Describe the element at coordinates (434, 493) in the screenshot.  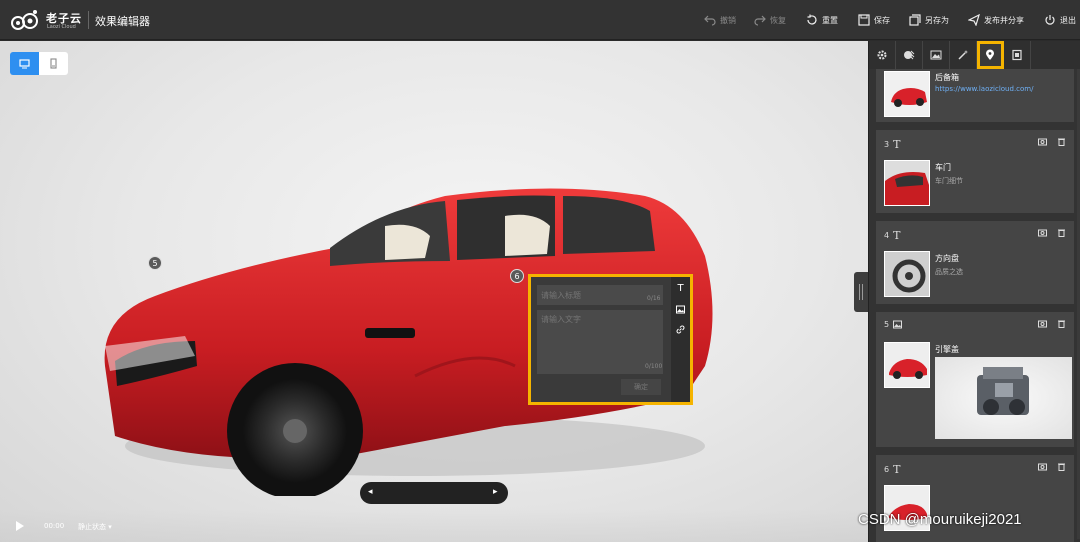
I see `hotspot-navigator: ◂ ▸` at that location.